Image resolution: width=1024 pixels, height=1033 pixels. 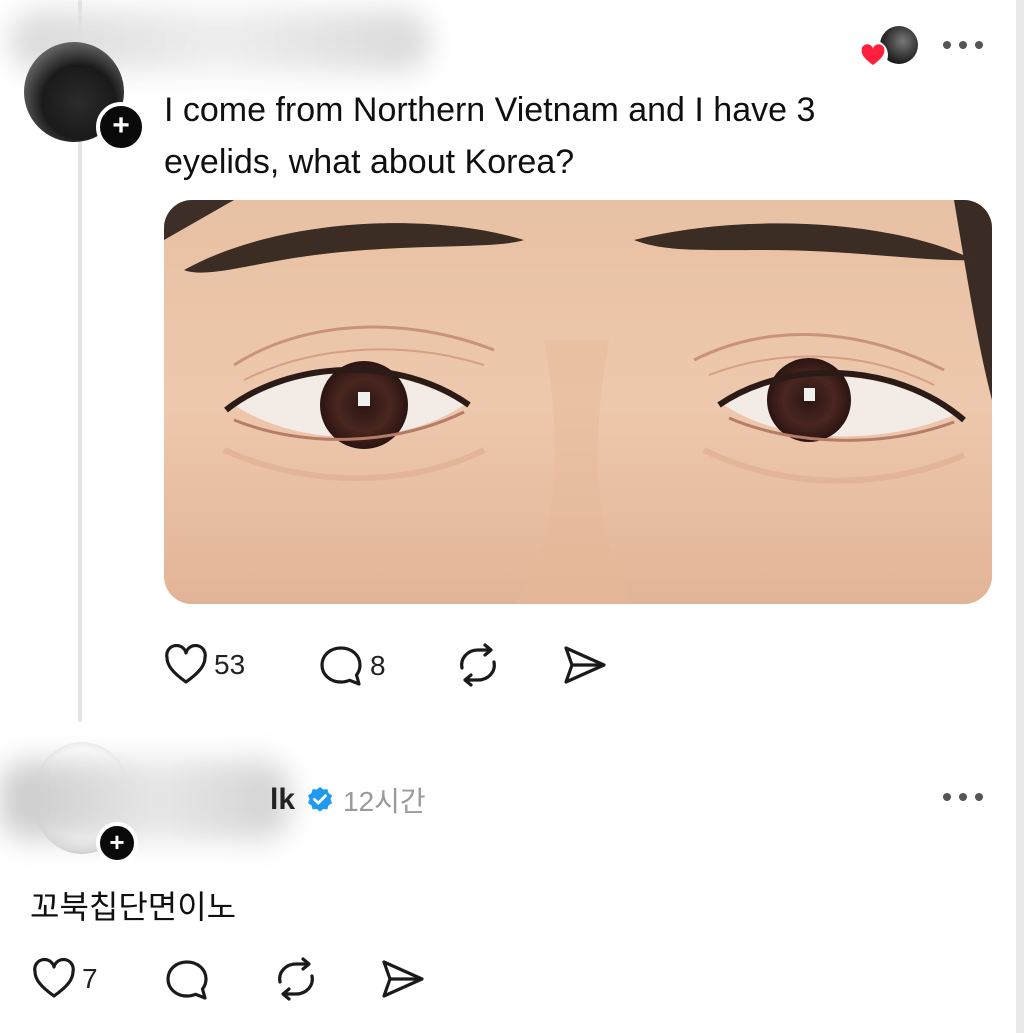 I want to click on comment-button: 8, so click(x=352, y=666).